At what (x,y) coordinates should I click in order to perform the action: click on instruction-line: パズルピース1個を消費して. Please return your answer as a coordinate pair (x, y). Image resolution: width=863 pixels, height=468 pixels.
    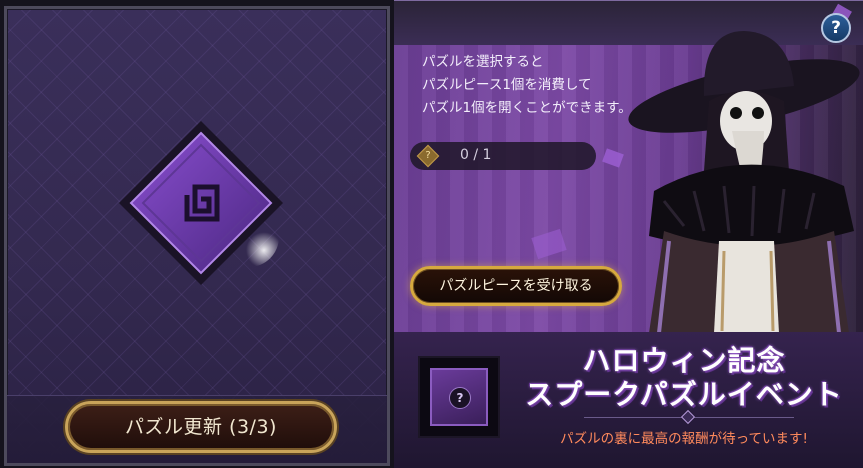
    Looking at the image, I should click on (507, 85).